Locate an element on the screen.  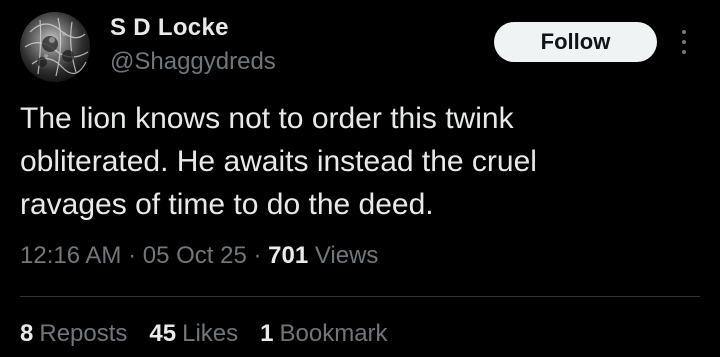
tweet-date: 05 Oct 25 is located at coordinates (195, 255).